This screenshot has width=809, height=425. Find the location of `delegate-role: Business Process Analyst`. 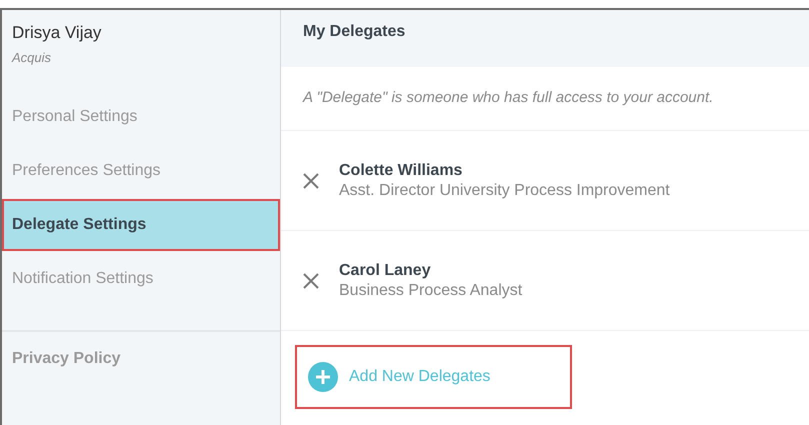

delegate-role: Business Process Analyst is located at coordinates (430, 290).